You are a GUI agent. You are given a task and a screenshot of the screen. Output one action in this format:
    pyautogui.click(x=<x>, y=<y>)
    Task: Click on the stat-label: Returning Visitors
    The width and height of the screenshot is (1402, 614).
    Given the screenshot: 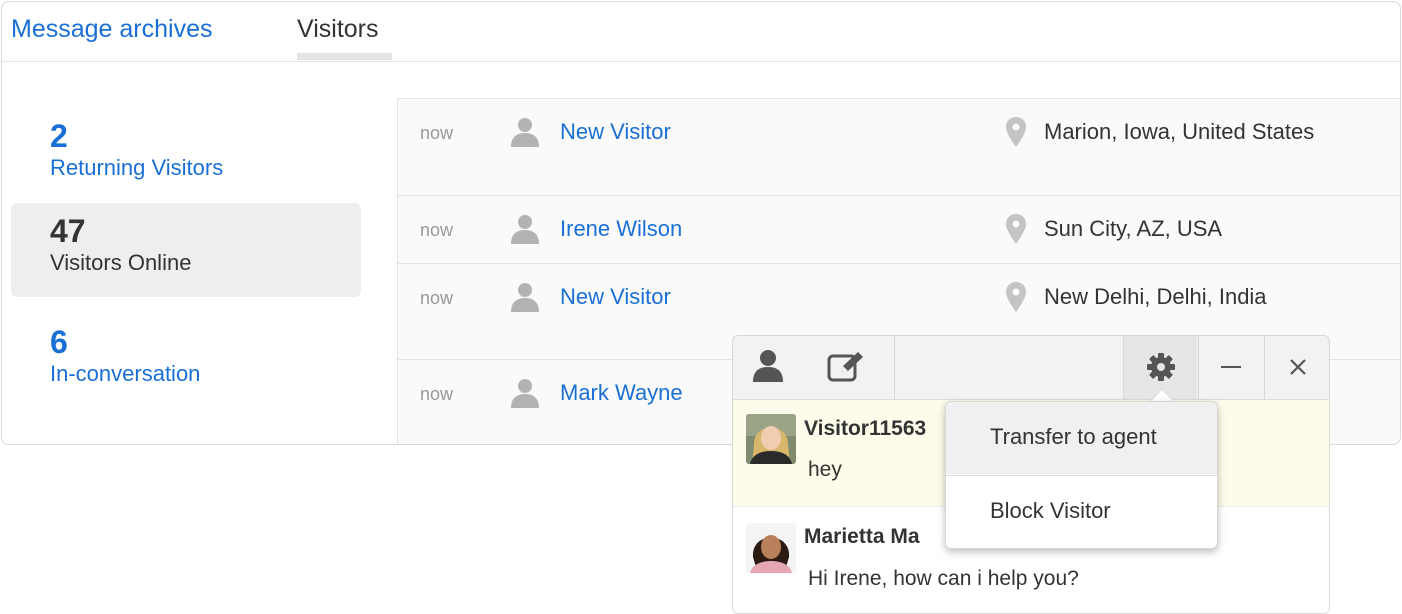 What is the action you would take?
    pyautogui.click(x=137, y=167)
    